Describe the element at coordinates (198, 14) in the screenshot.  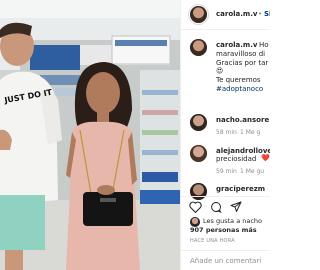
I see `author-avatar` at that location.